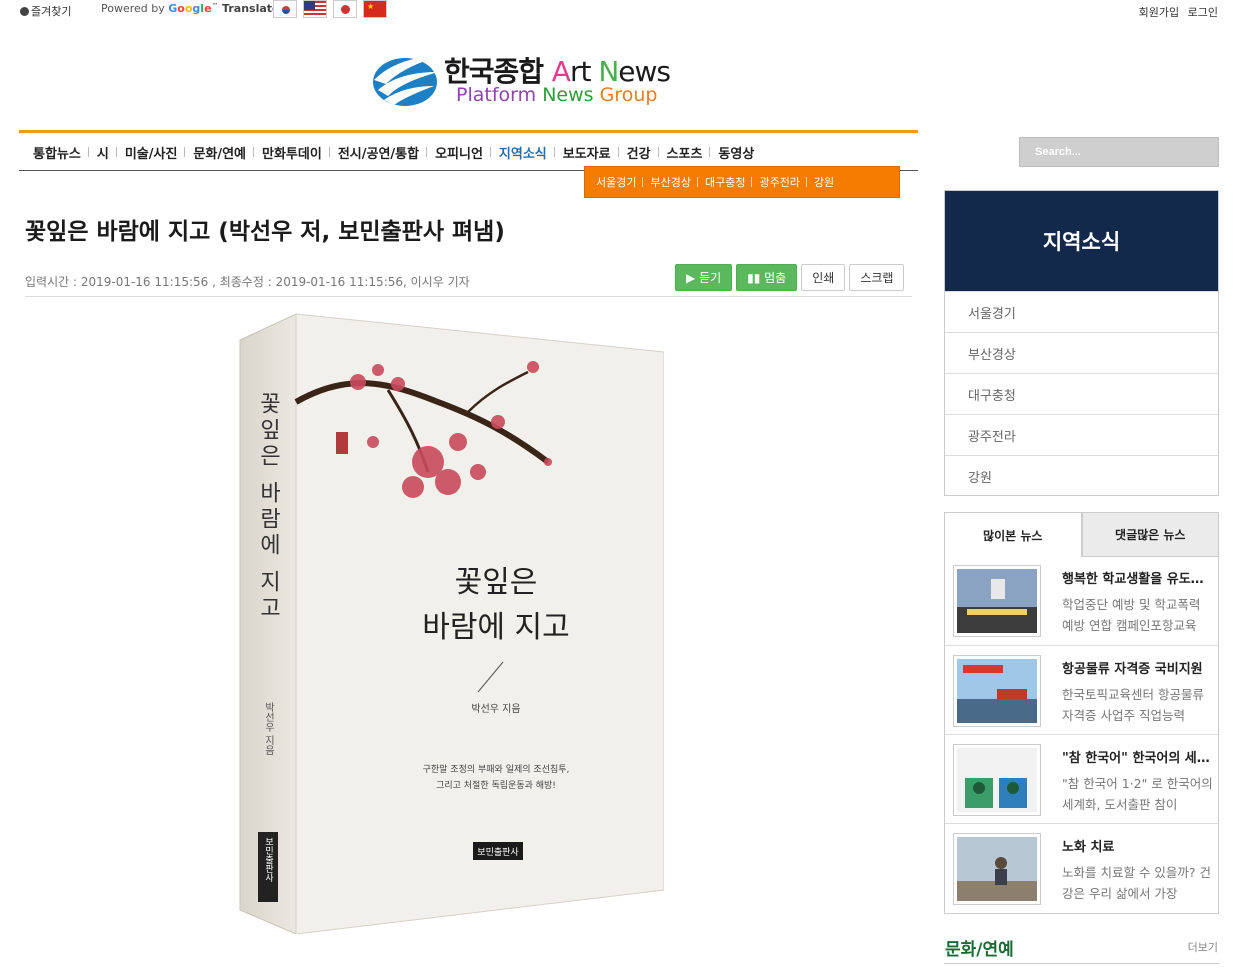 The width and height of the screenshot is (1238, 976). What do you see at coordinates (823, 182) in the screenshot?
I see `submenu-item-gangwon: 강원` at bounding box center [823, 182].